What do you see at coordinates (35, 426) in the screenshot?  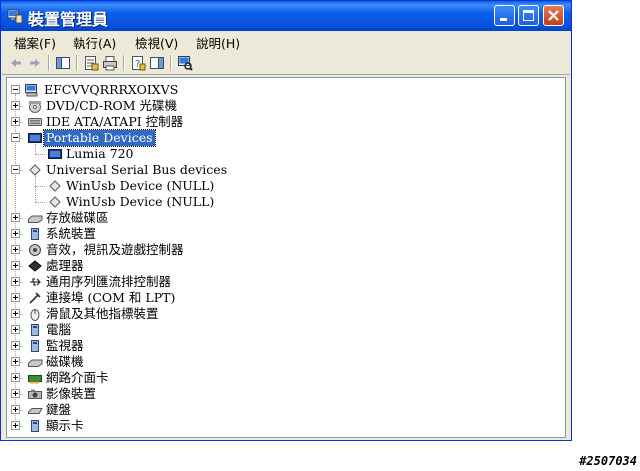 I see `display-adapter-icon` at bounding box center [35, 426].